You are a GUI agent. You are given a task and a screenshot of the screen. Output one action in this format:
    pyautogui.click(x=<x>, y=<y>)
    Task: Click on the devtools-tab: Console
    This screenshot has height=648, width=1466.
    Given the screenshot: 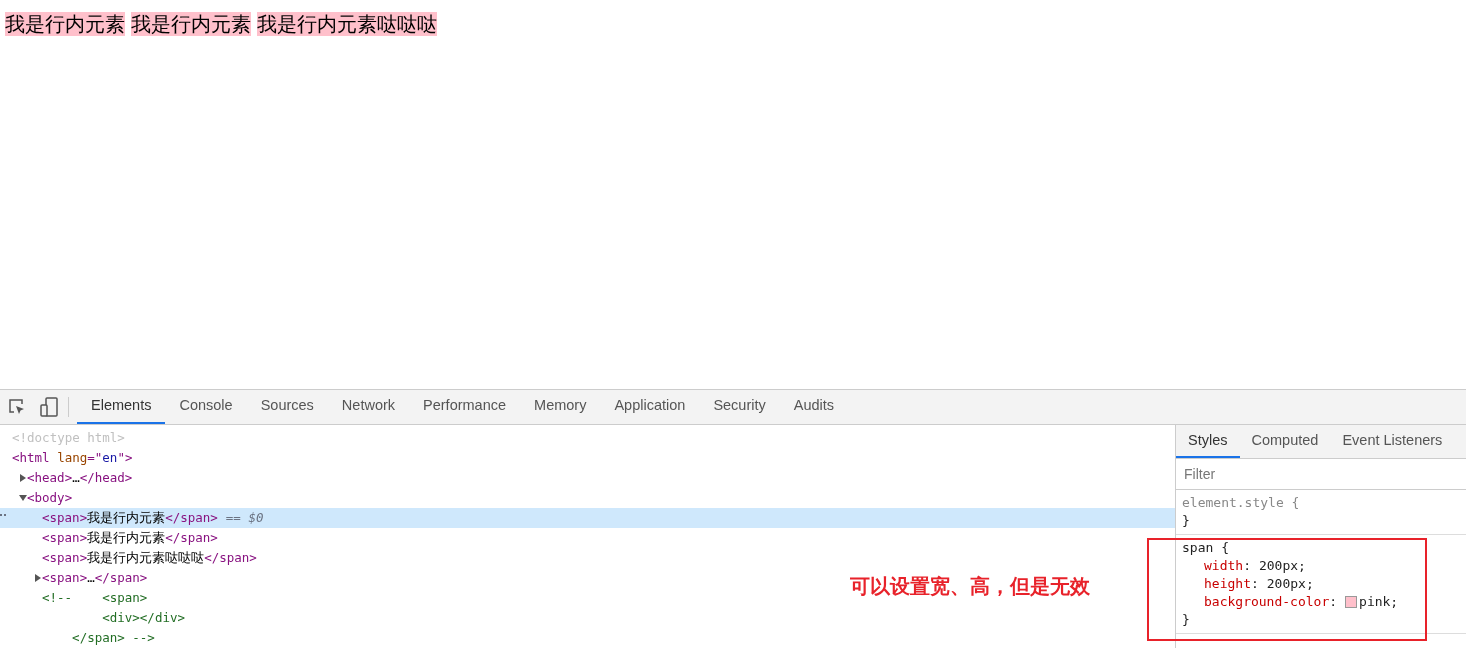 What is the action you would take?
    pyautogui.click(x=206, y=407)
    